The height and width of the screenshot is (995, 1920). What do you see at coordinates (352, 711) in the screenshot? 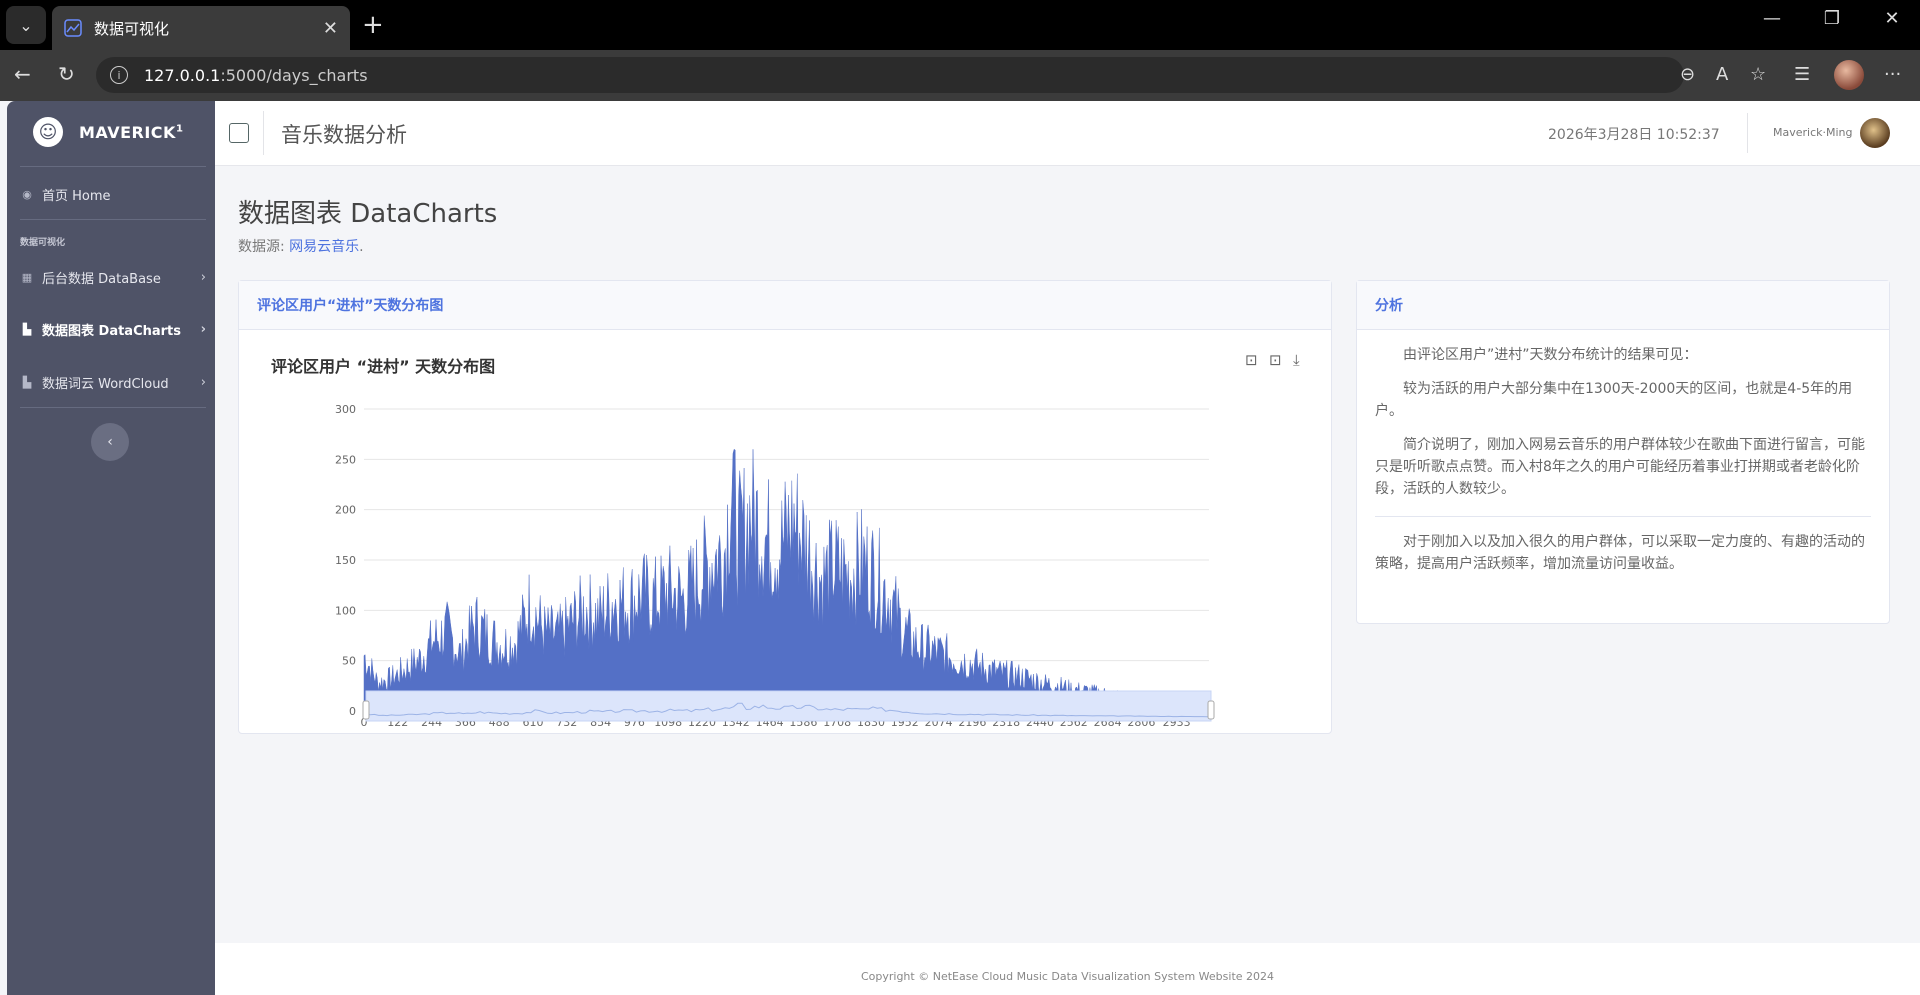
I see `y-tick-label: 0` at bounding box center [352, 711].